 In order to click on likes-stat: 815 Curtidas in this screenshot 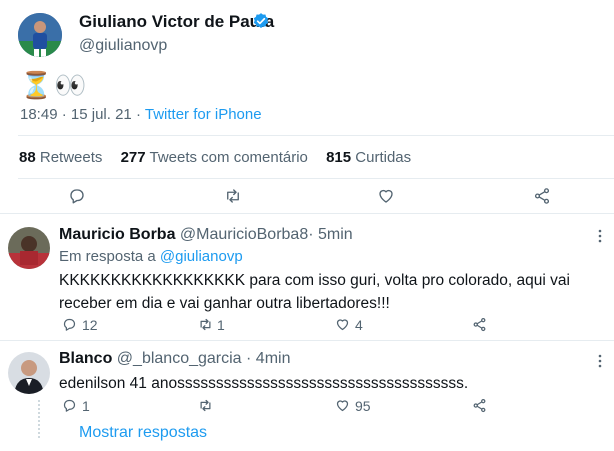, I will do `click(368, 157)`.